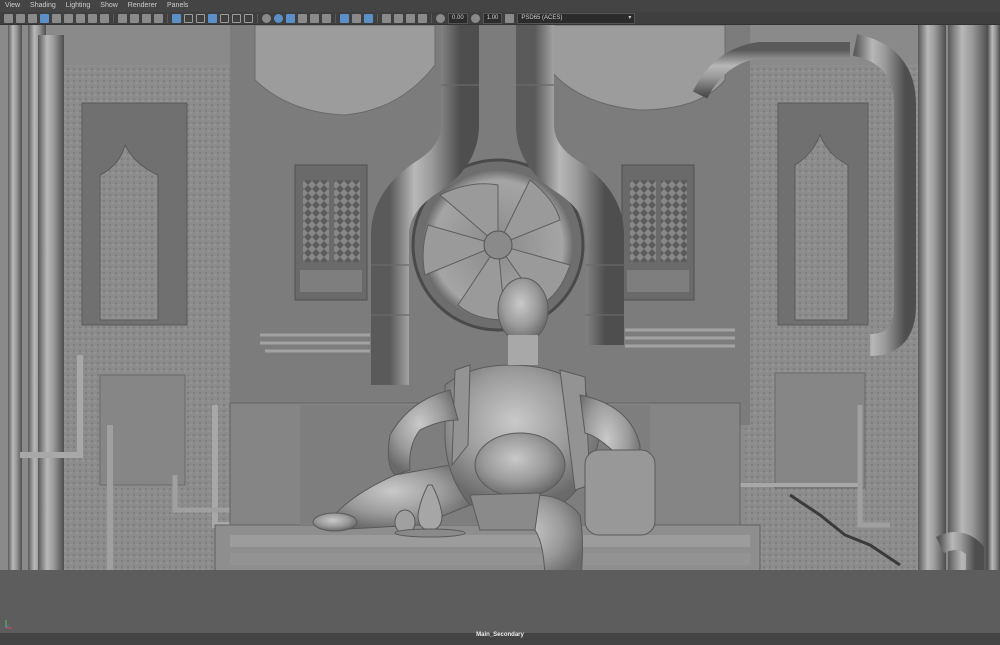 The height and width of the screenshot is (645, 1000). I want to click on gamma-icon, so click(475, 18).